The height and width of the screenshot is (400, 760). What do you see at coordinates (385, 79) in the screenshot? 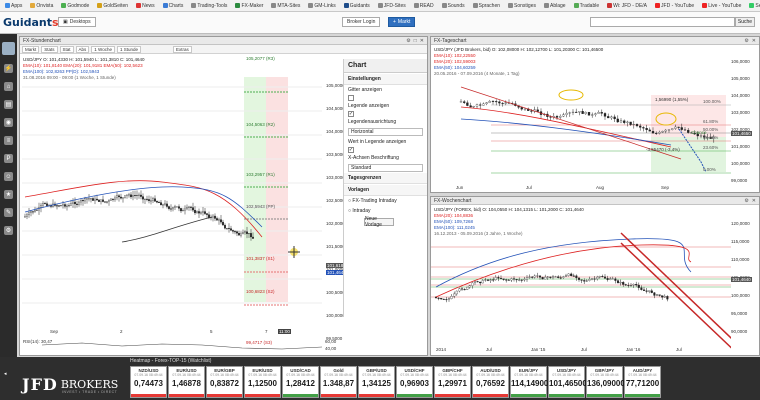
I see `section-settings: Einstellungen` at bounding box center [385, 79].